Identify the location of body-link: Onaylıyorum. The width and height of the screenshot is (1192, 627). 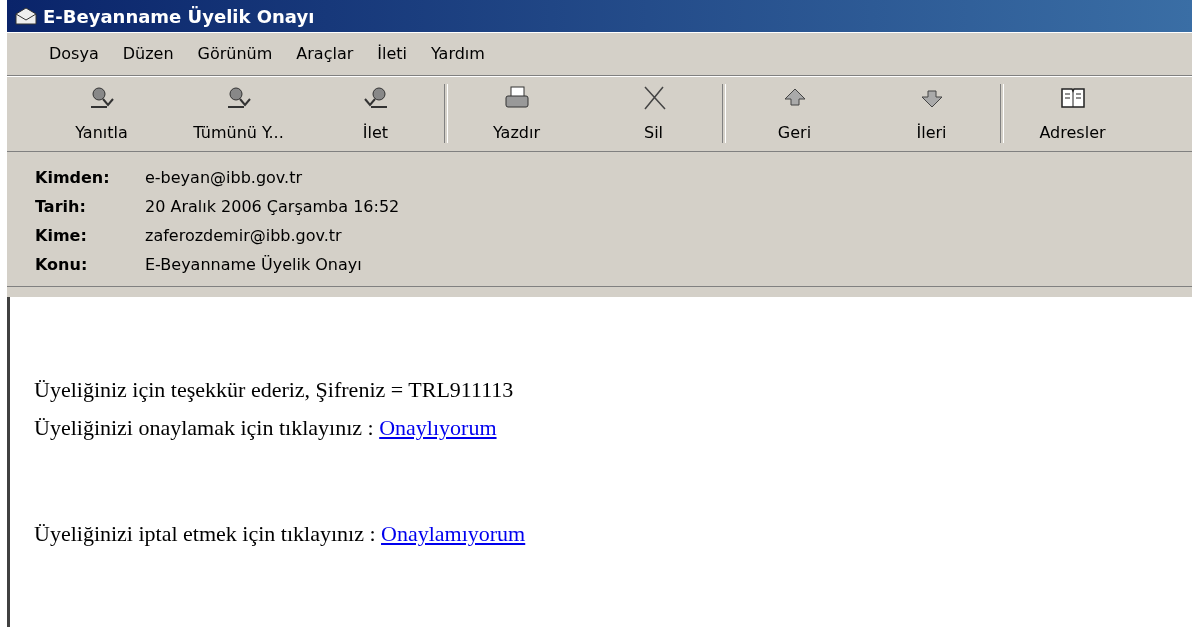
(438, 427).